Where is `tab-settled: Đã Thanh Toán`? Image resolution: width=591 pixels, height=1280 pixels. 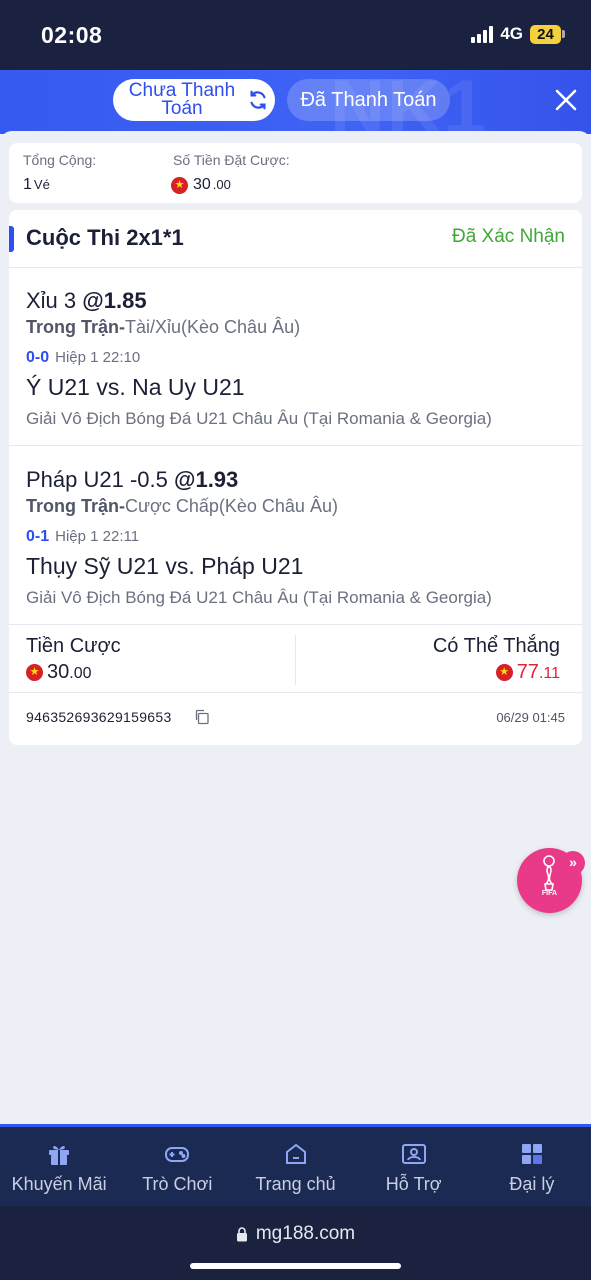 tab-settled: Đã Thanh Toán is located at coordinates (368, 100).